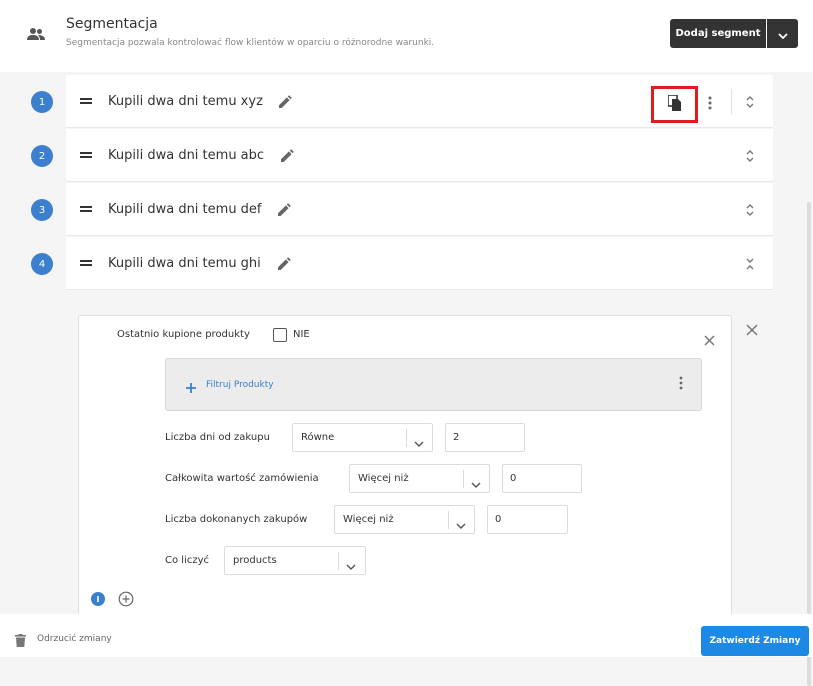  What do you see at coordinates (191, 387) in the screenshot?
I see `plus-icon` at bounding box center [191, 387].